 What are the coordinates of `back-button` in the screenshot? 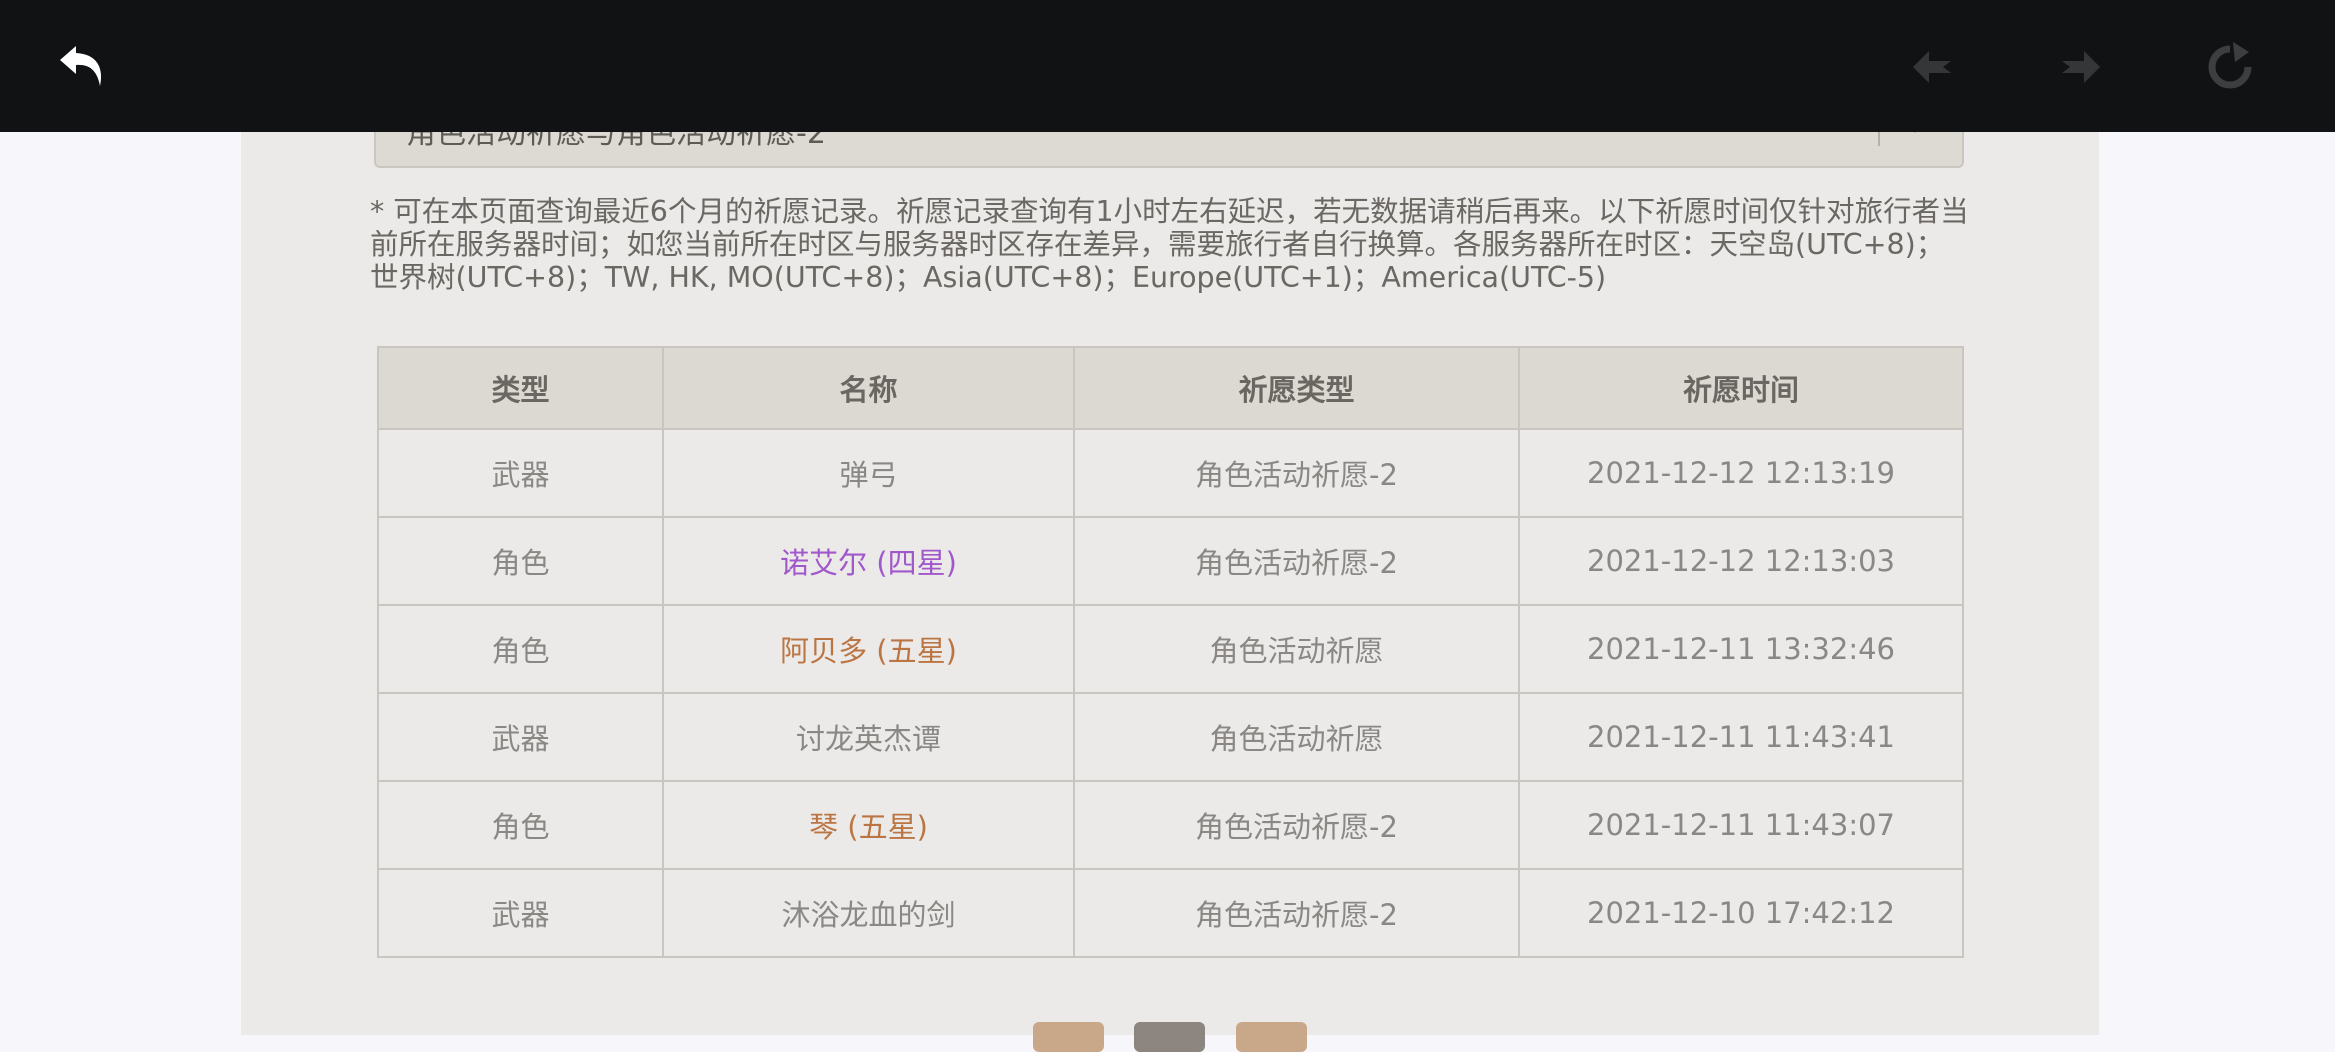 It's located at (83, 67).